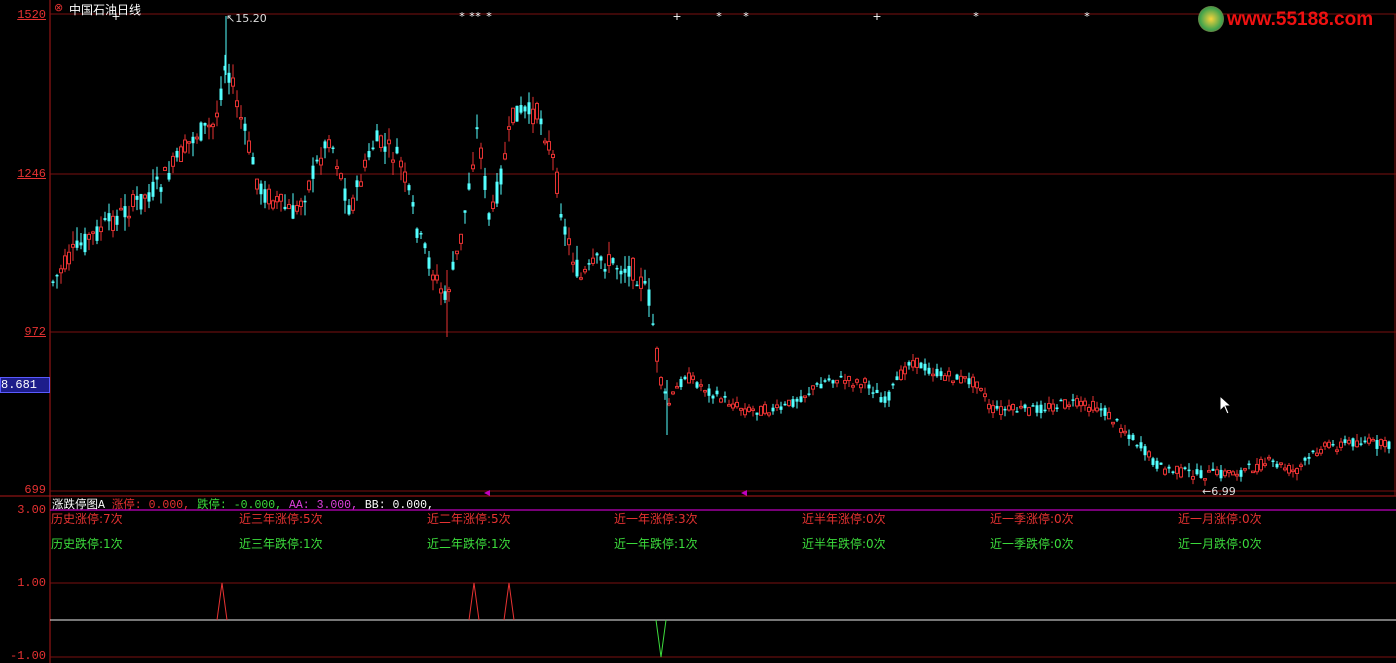 The width and height of the screenshot is (1396, 663). I want to click on limit-up-stat: 近三年涨停:5次, so click(281, 519).